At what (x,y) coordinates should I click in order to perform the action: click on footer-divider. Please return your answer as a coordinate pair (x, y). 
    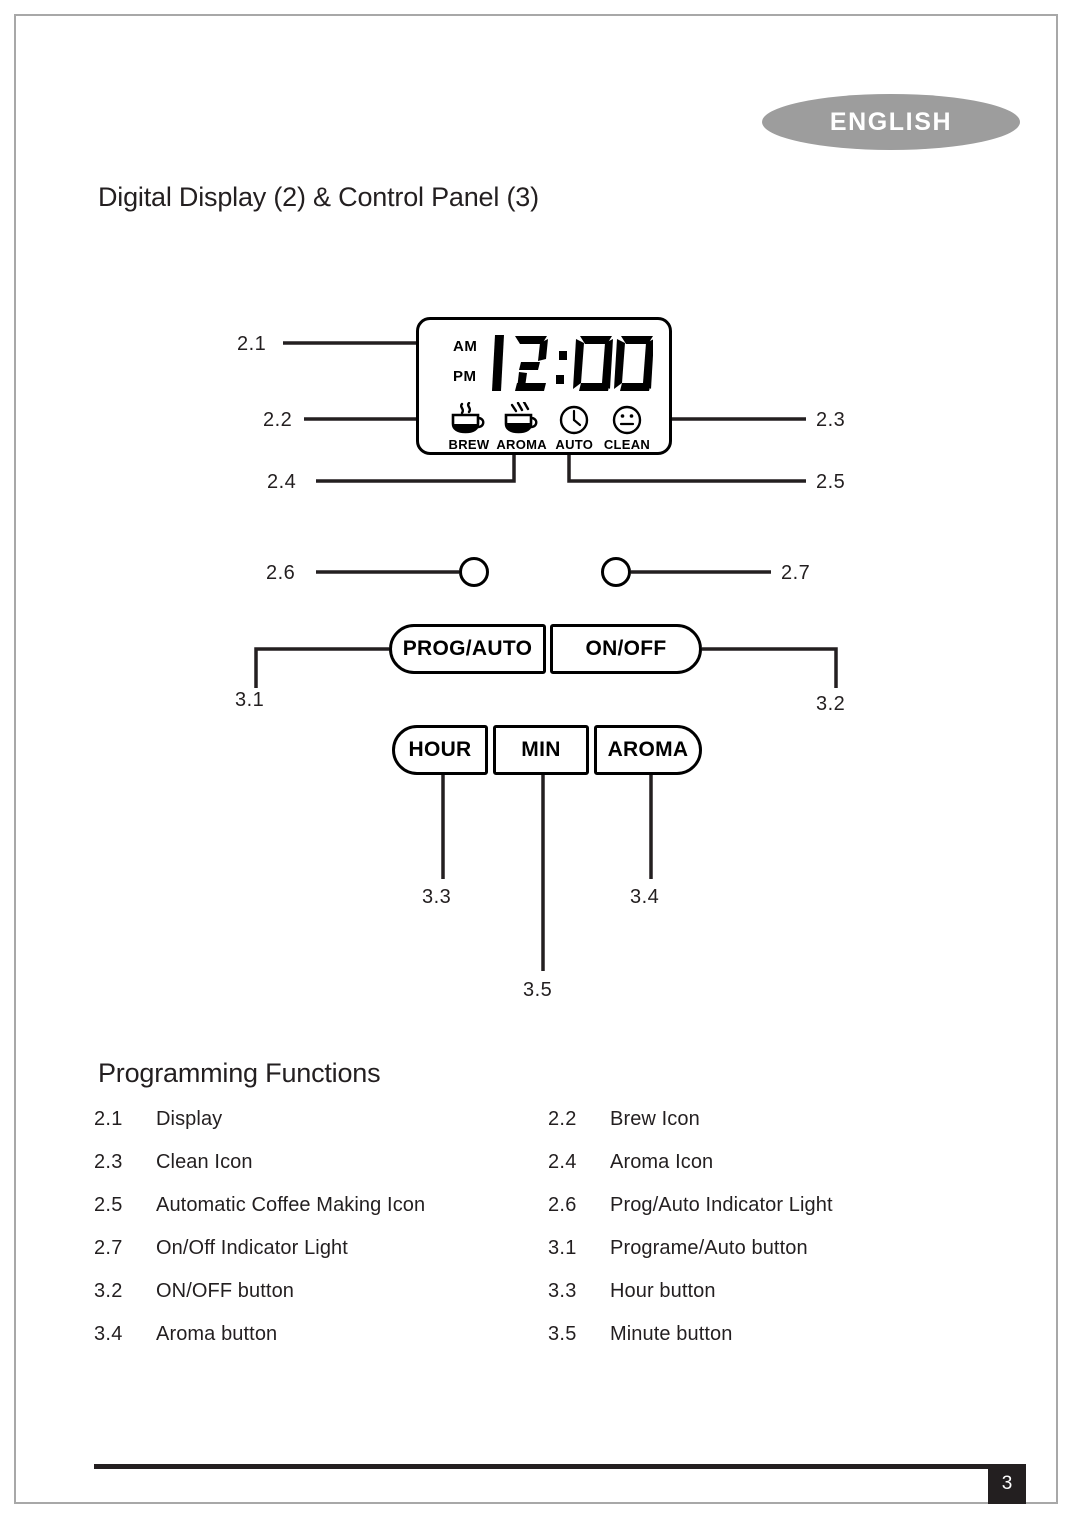
    Looking at the image, I should click on (547, 1466).